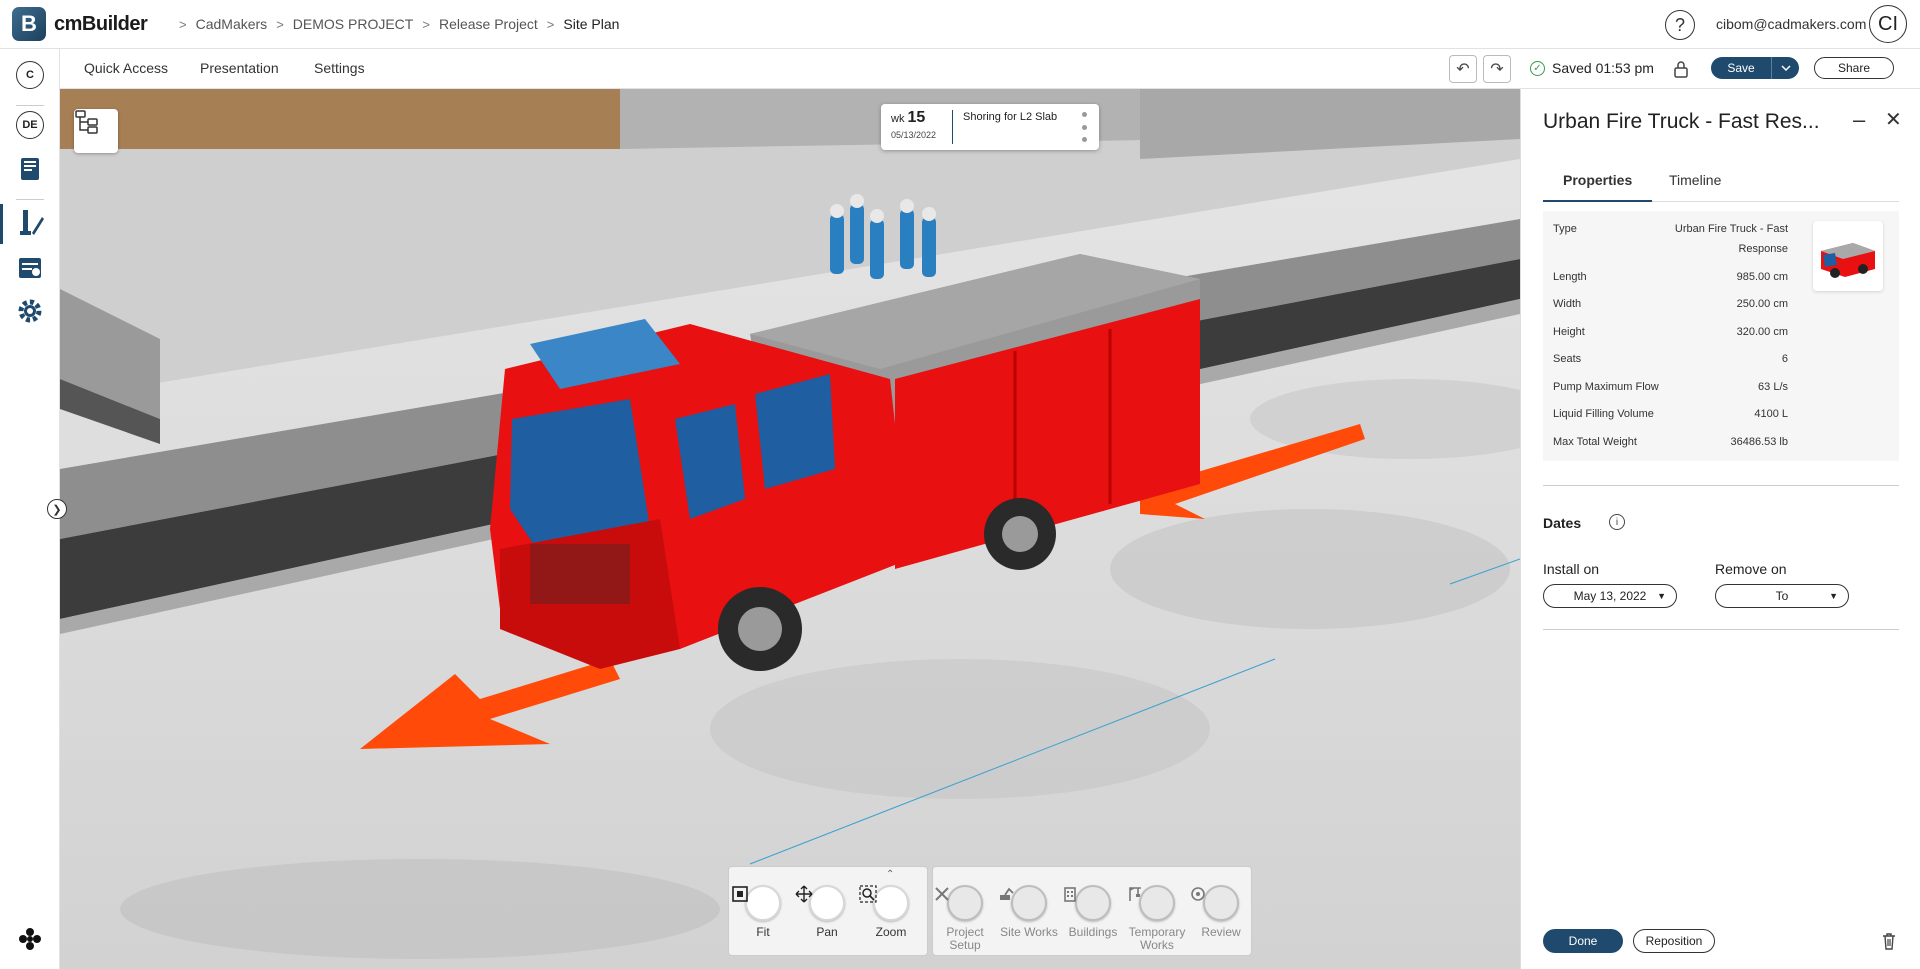 This screenshot has width=1920, height=969. Describe the element at coordinates (1889, 941) in the screenshot. I see `trash-icon` at that location.